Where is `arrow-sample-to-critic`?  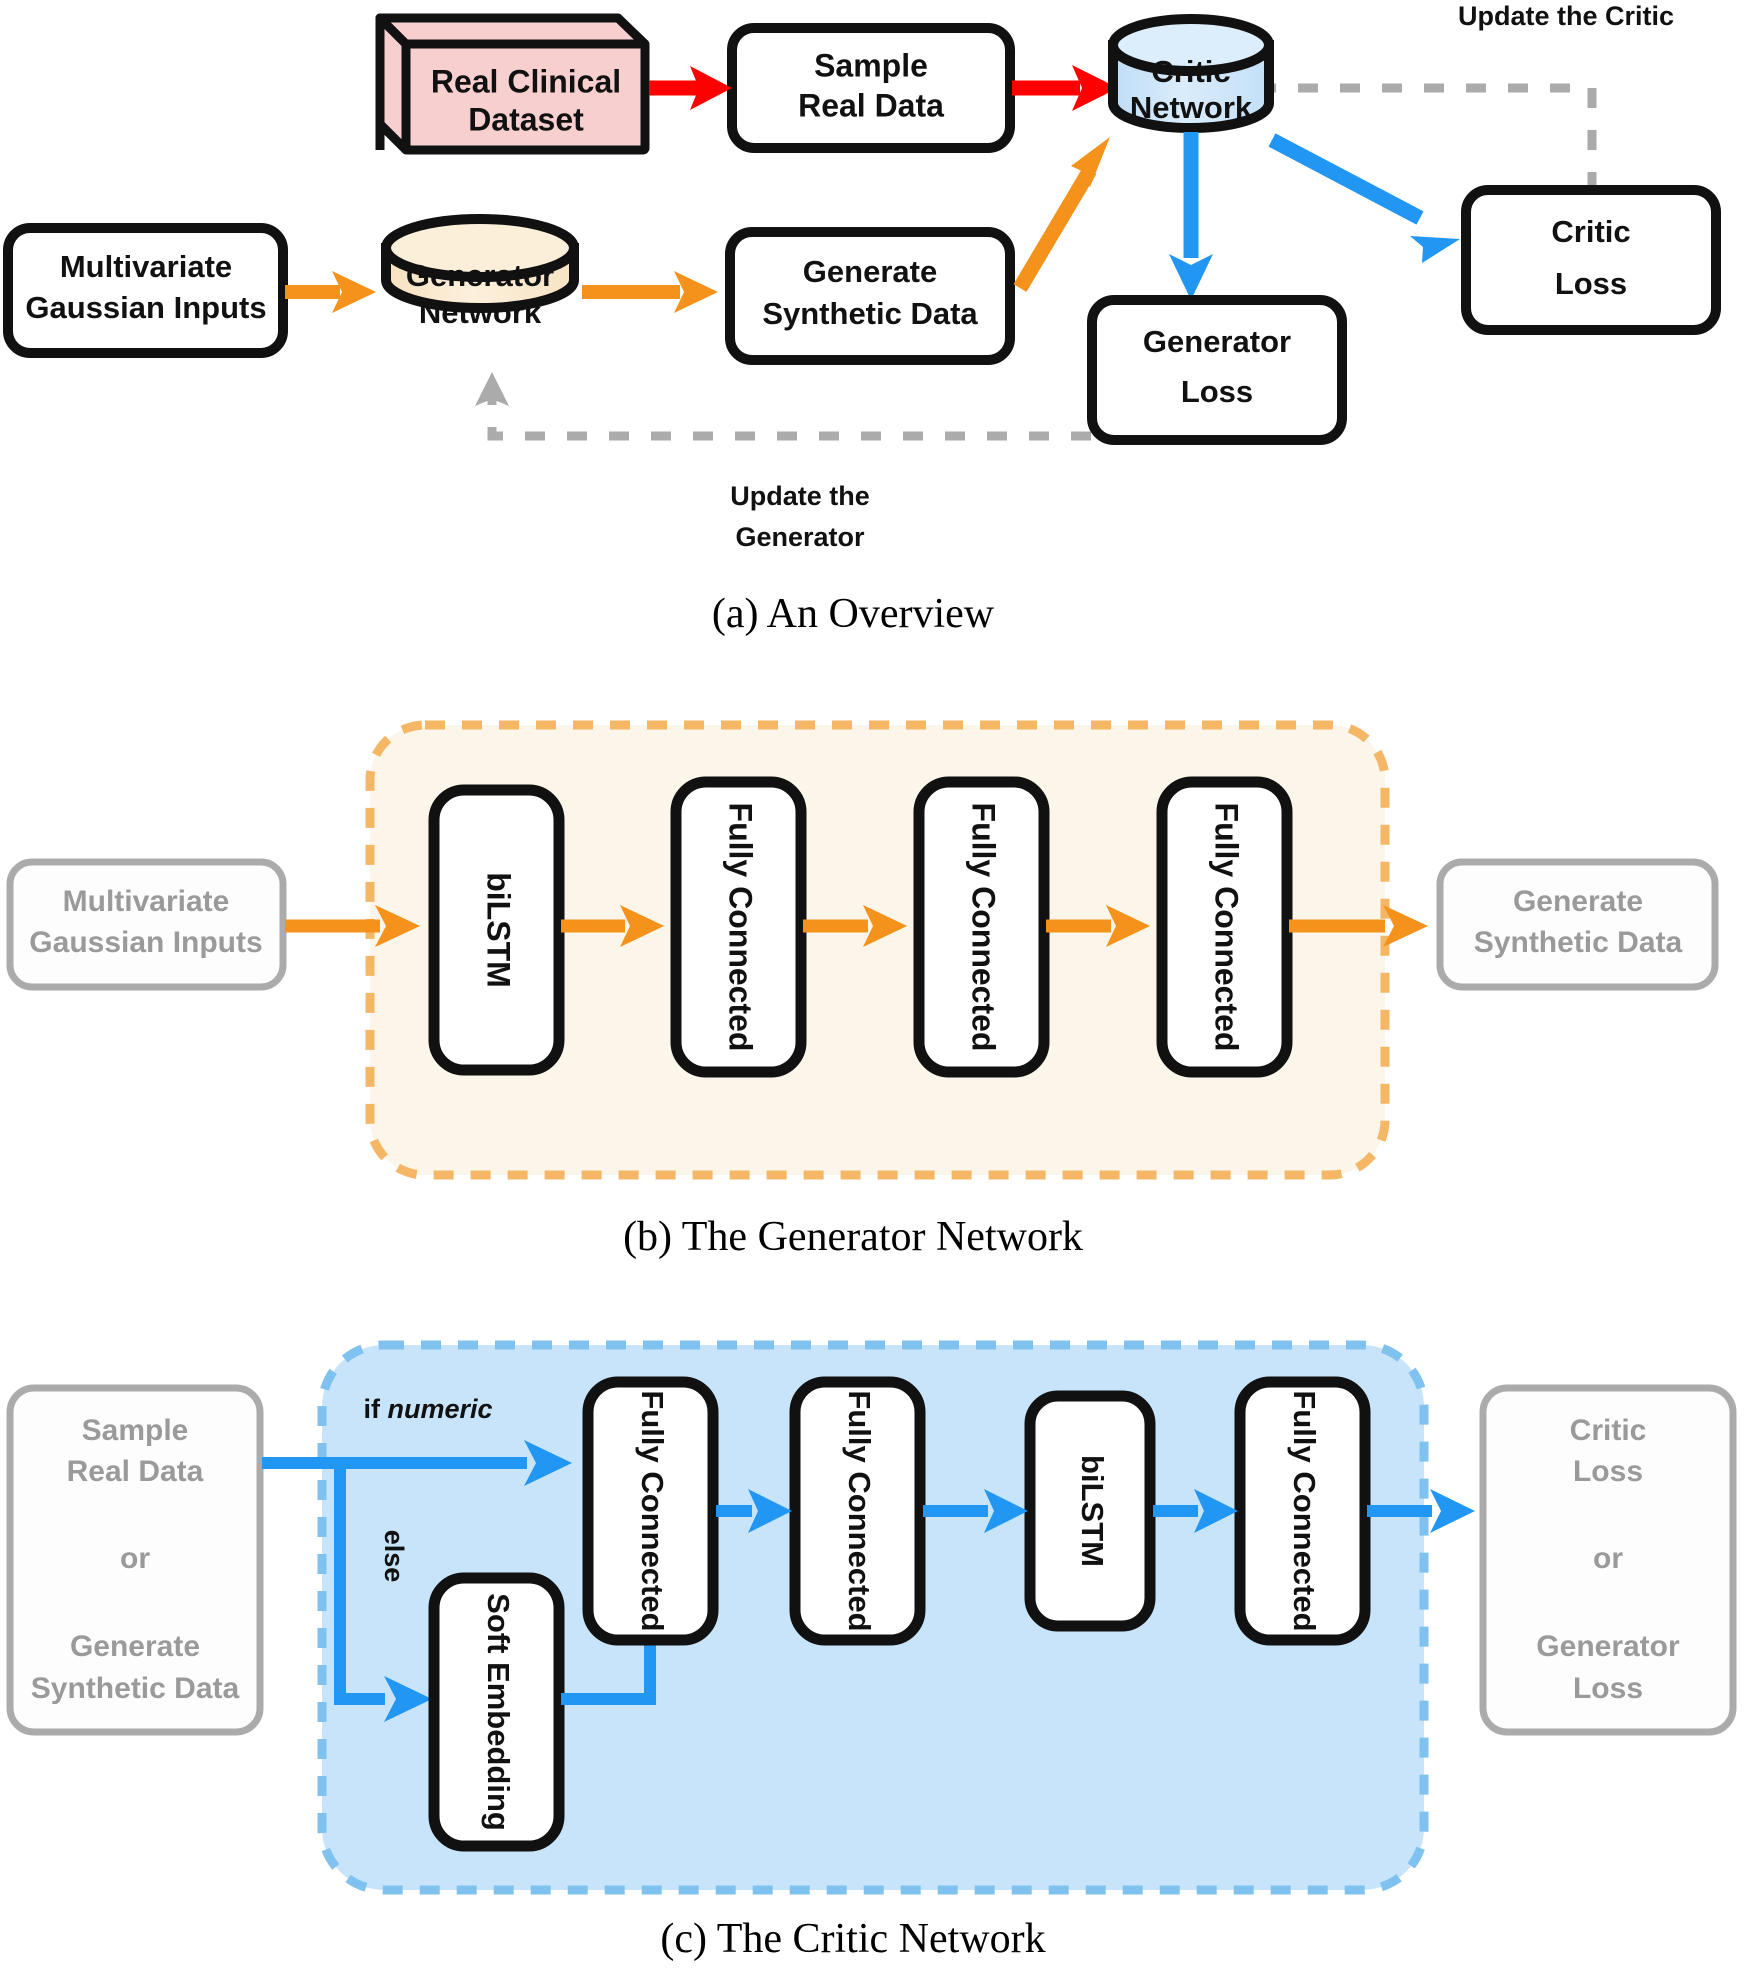 arrow-sample-to-critic is located at coordinates (1065, 88).